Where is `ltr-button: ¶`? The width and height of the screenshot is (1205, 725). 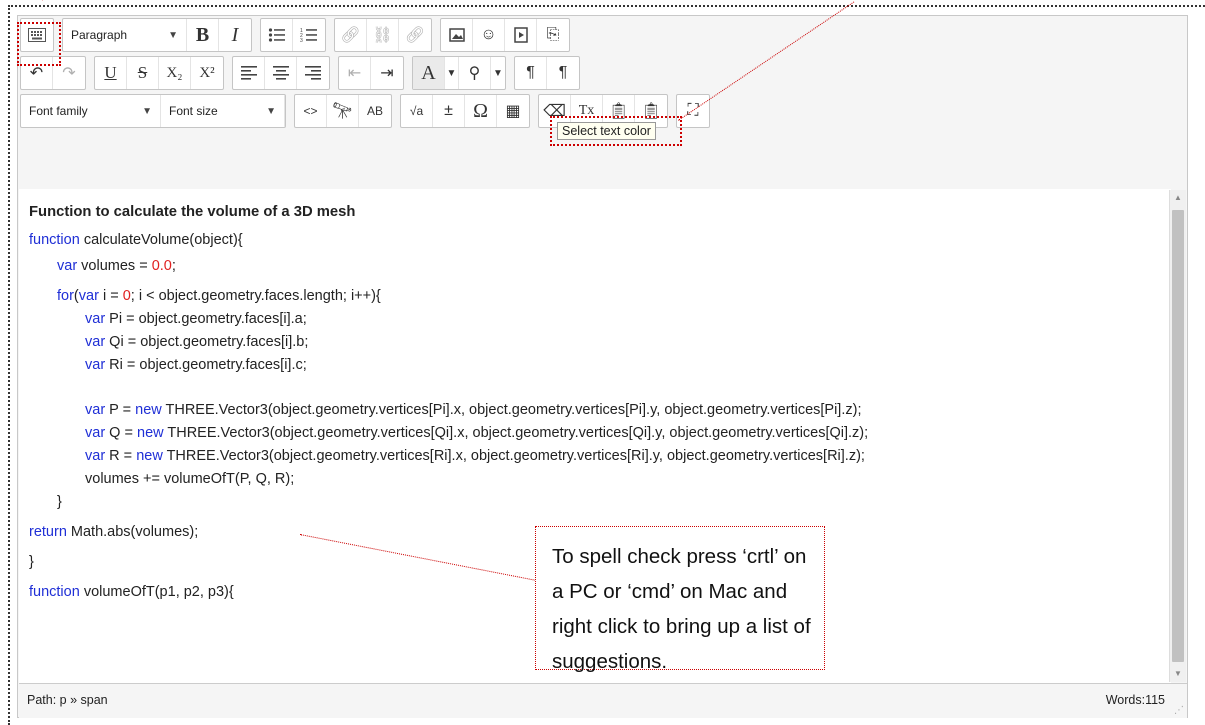
ltr-button: ¶ is located at coordinates (531, 73).